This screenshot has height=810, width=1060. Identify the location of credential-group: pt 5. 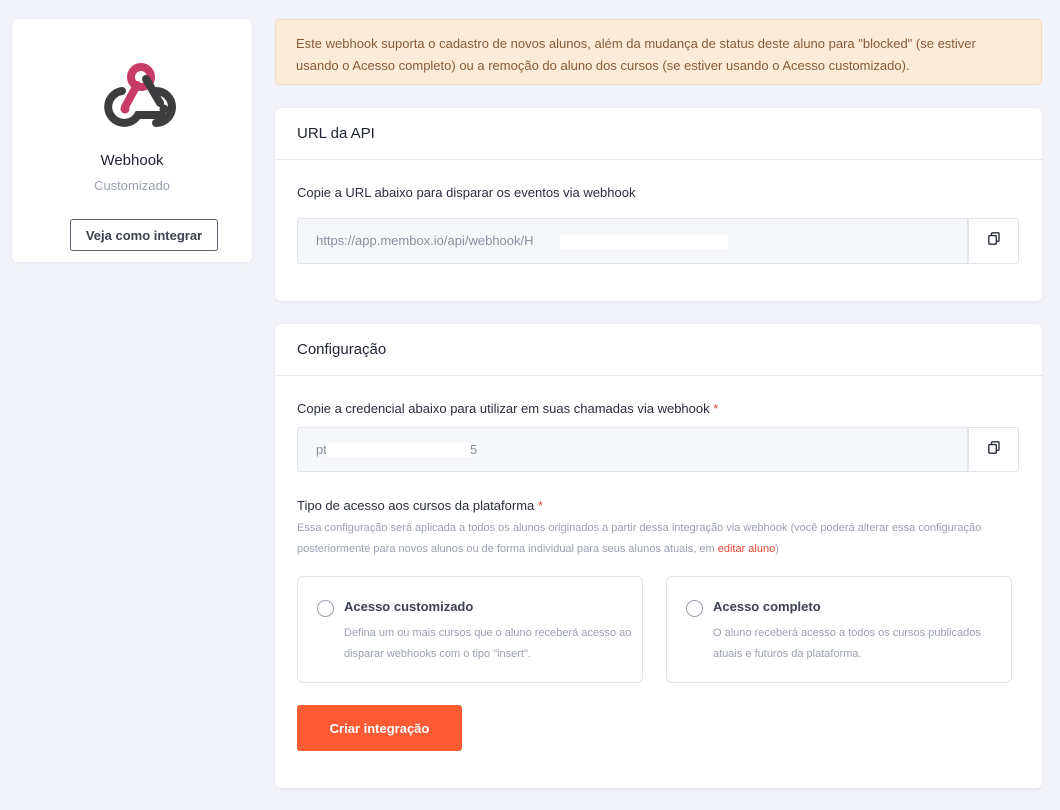
(658, 449).